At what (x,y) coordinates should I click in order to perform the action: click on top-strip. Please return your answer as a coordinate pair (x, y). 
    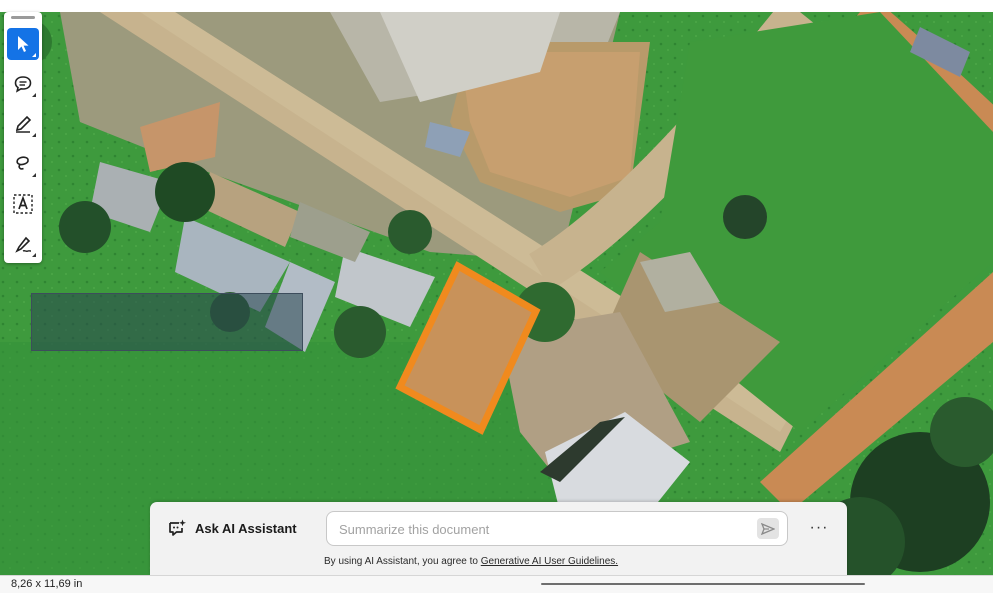
    Looking at the image, I should click on (496, 6).